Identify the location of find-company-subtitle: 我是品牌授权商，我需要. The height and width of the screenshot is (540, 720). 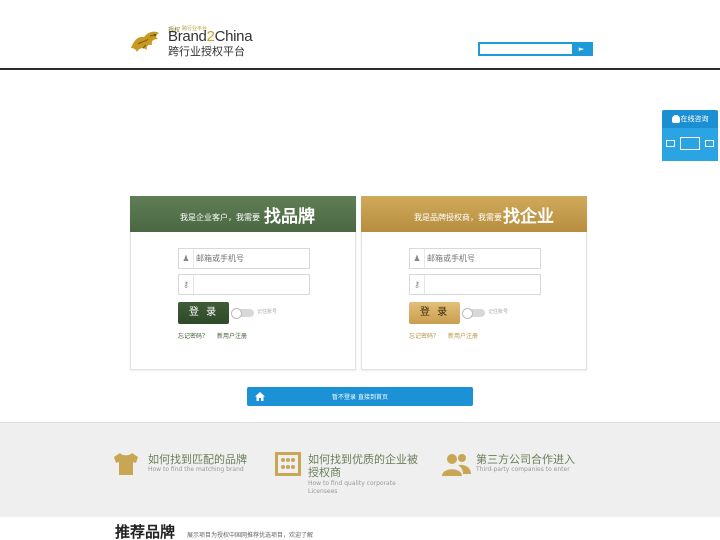
(458, 217).